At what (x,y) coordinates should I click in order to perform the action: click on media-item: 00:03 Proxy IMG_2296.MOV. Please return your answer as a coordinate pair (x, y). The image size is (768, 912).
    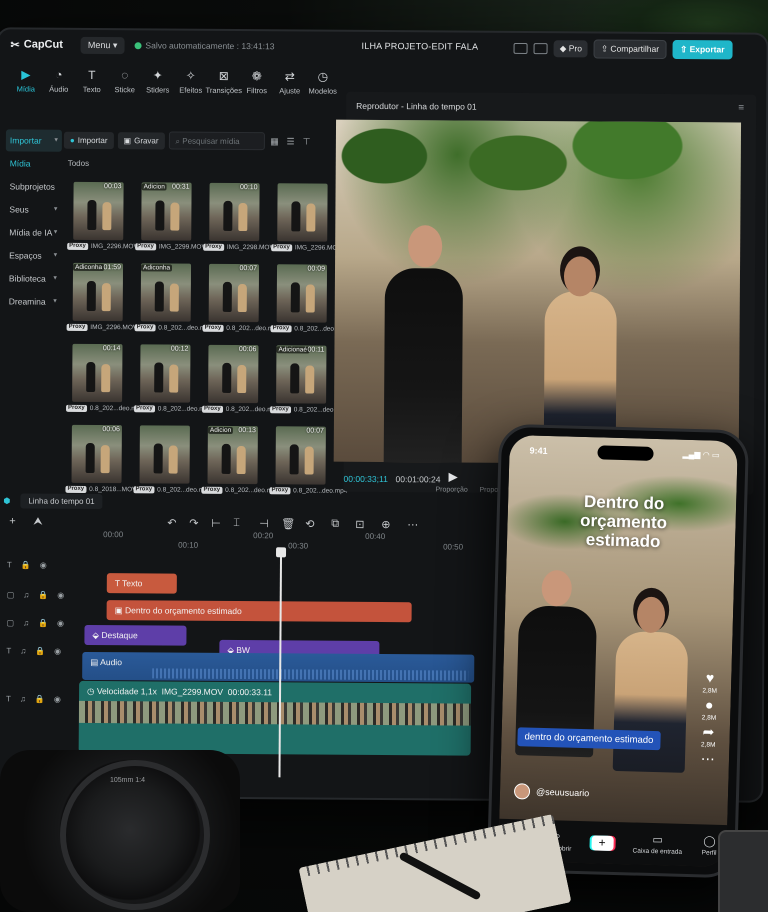
    Looking at the image, I should click on (102, 219).